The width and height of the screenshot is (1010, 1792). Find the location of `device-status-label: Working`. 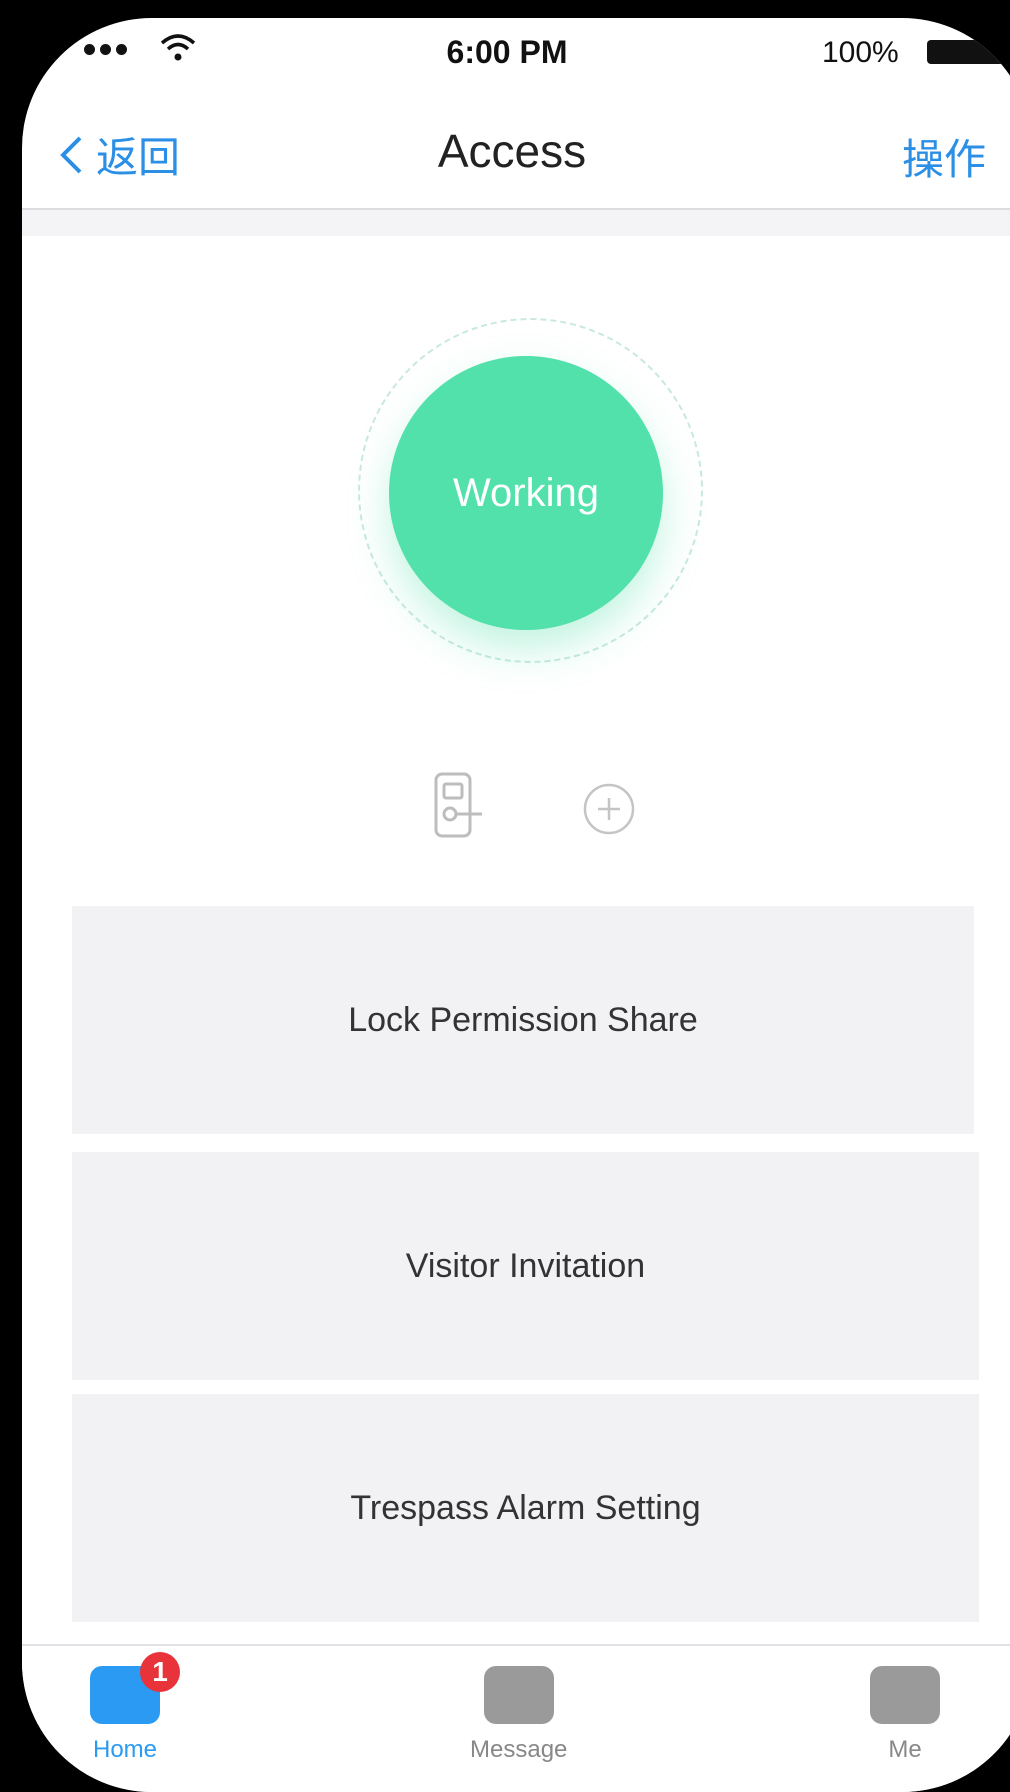

device-status-label: Working is located at coordinates (526, 492).